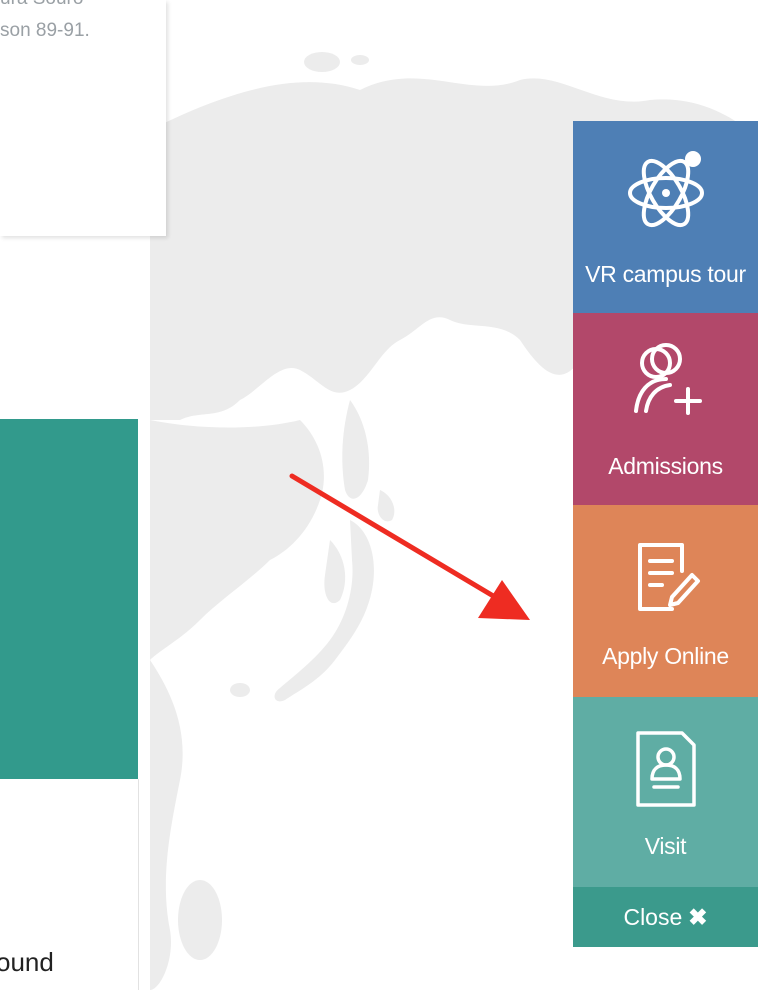 The width and height of the screenshot is (758, 990). I want to click on edit-document-icon, so click(668, 577).